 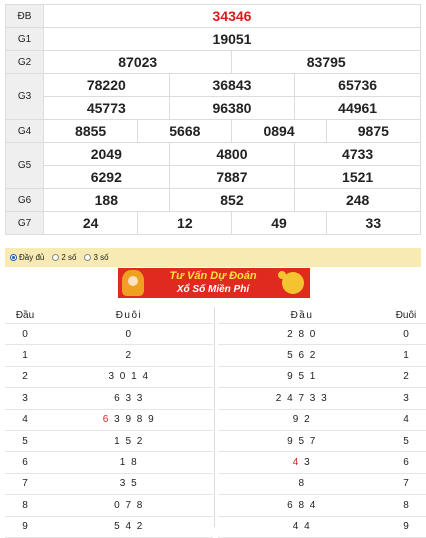 I want to click on table-row: 95 4 2, so click(x=109, y=527).